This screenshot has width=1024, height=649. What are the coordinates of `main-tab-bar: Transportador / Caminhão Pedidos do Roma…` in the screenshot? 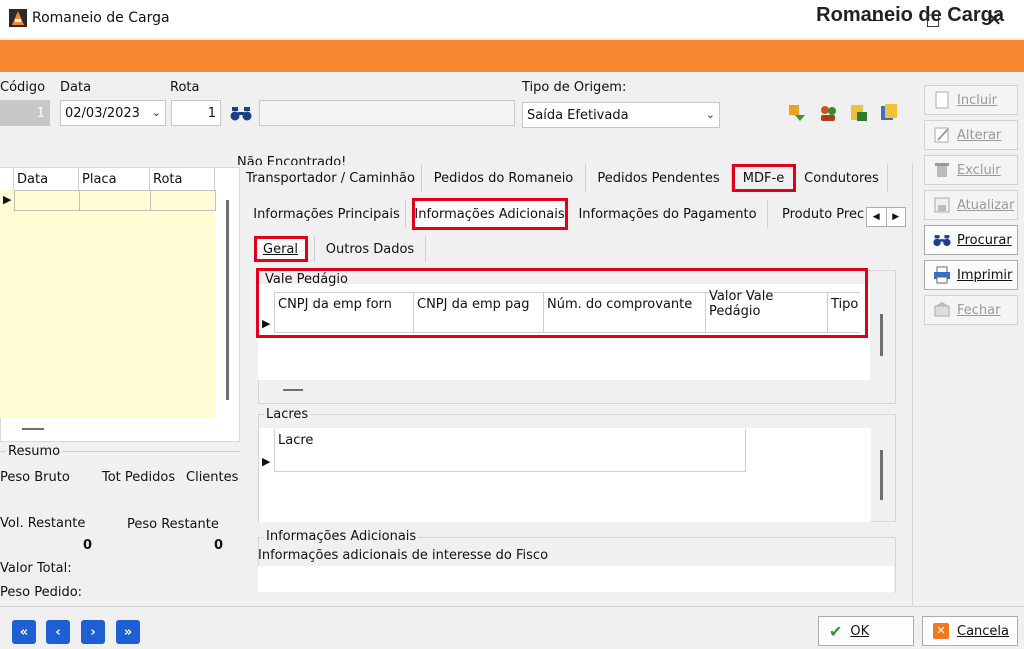 It's located at (576, 179).